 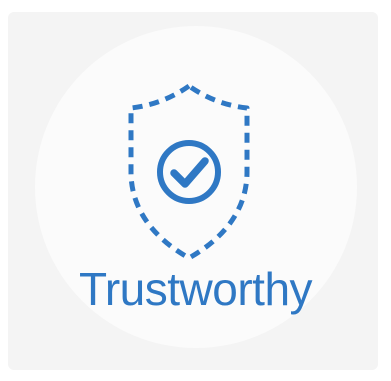 I want to click on shield-outline, so click(x=189, y=172).